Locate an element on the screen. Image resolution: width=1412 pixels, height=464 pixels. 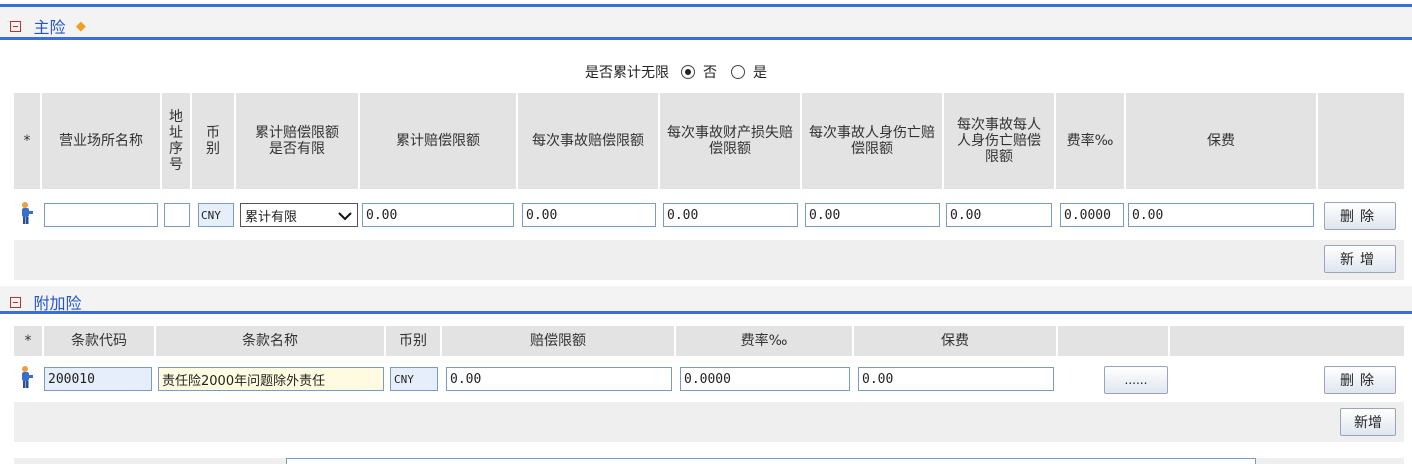
header-address-seq: 地址序号 is located at coordinates (177, 141).